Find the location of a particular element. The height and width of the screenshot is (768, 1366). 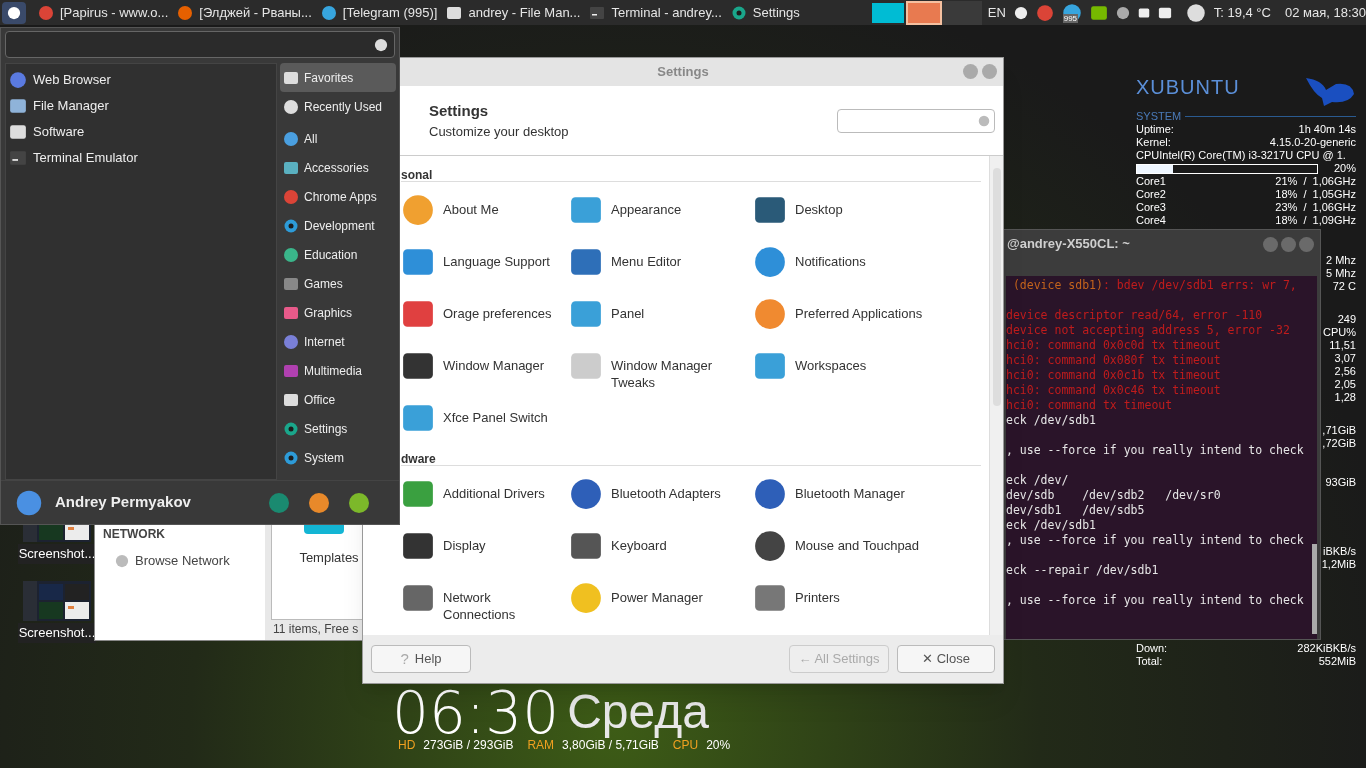

category-item: Chrome Apps is located at coordinates (338, 196).